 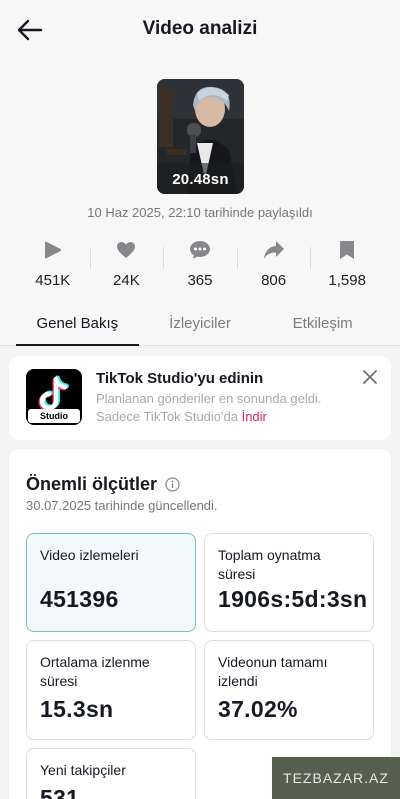 I want to click on metric-card-new-followers: Yeni takipçiler 531, so click(x=111, y=773).